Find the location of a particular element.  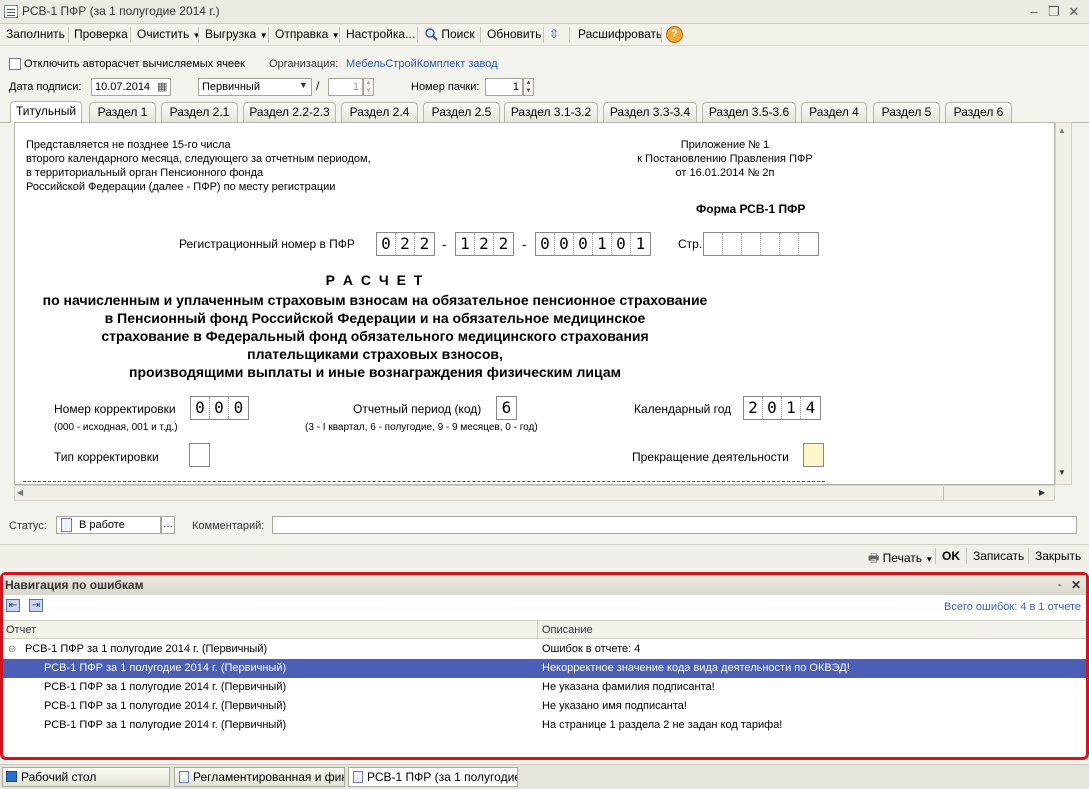

submission-note-line: Представляется не позднее 15-го числа is located at coordinates (128, 145).